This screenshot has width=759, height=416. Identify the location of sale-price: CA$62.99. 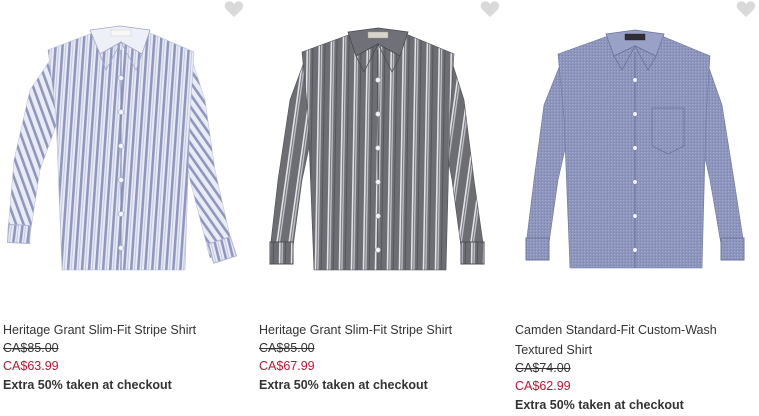
(543, 386).